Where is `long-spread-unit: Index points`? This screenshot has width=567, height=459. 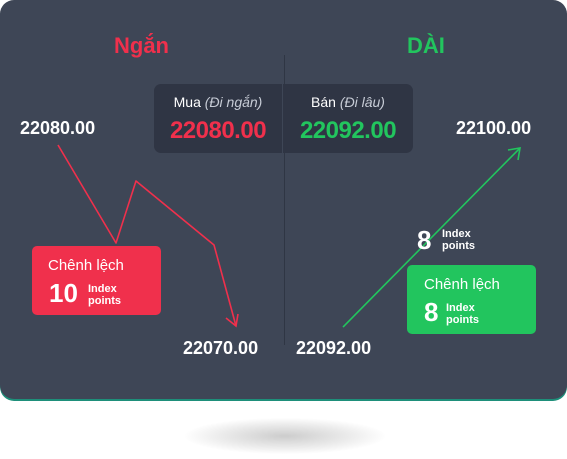 long-spread-unit: Index points is located at coordinates (462, 314).